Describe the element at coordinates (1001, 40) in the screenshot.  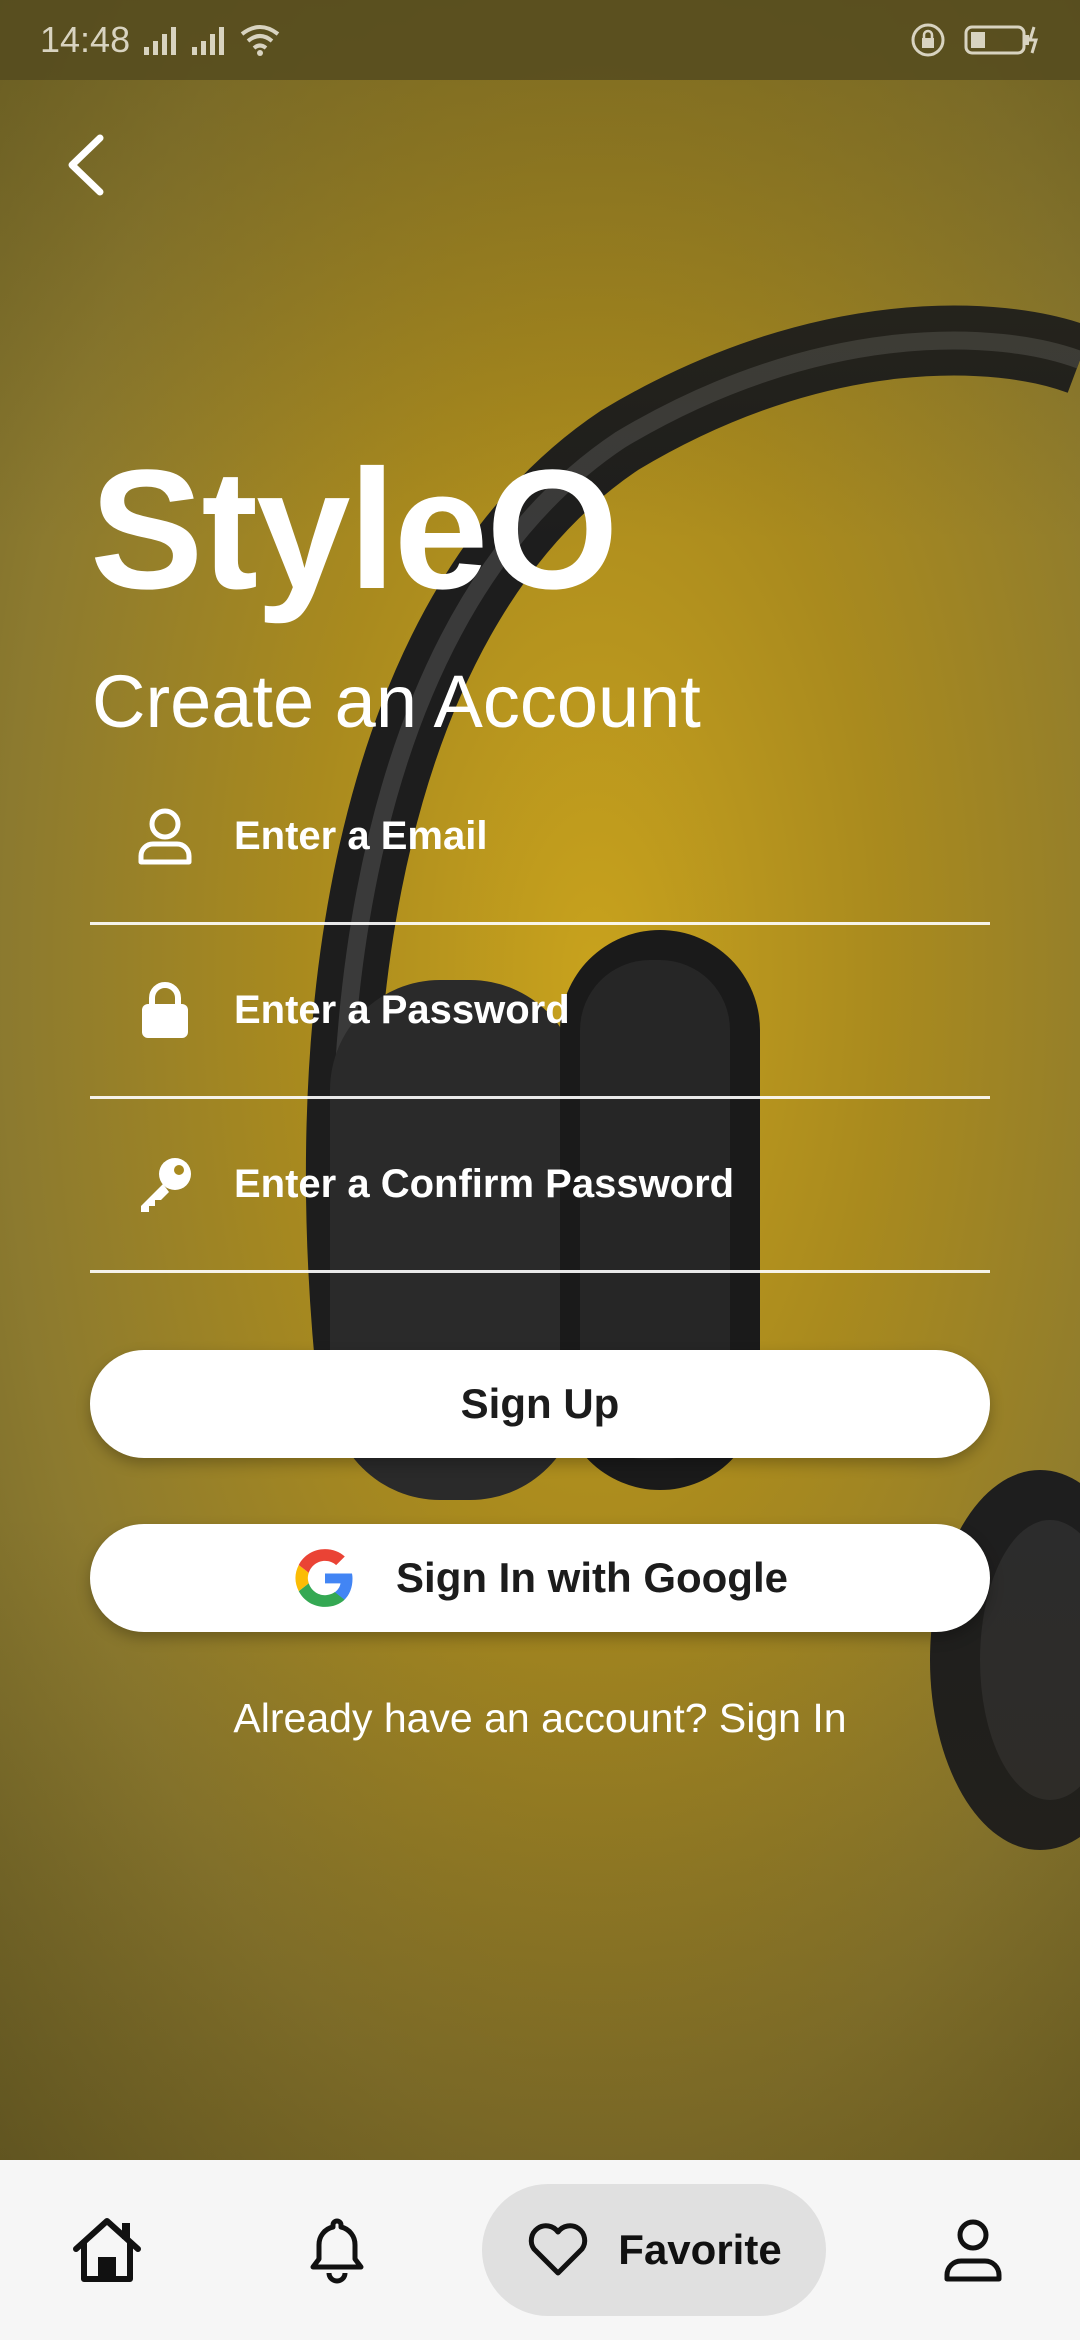
I see `battery-charging-icon` at that location.